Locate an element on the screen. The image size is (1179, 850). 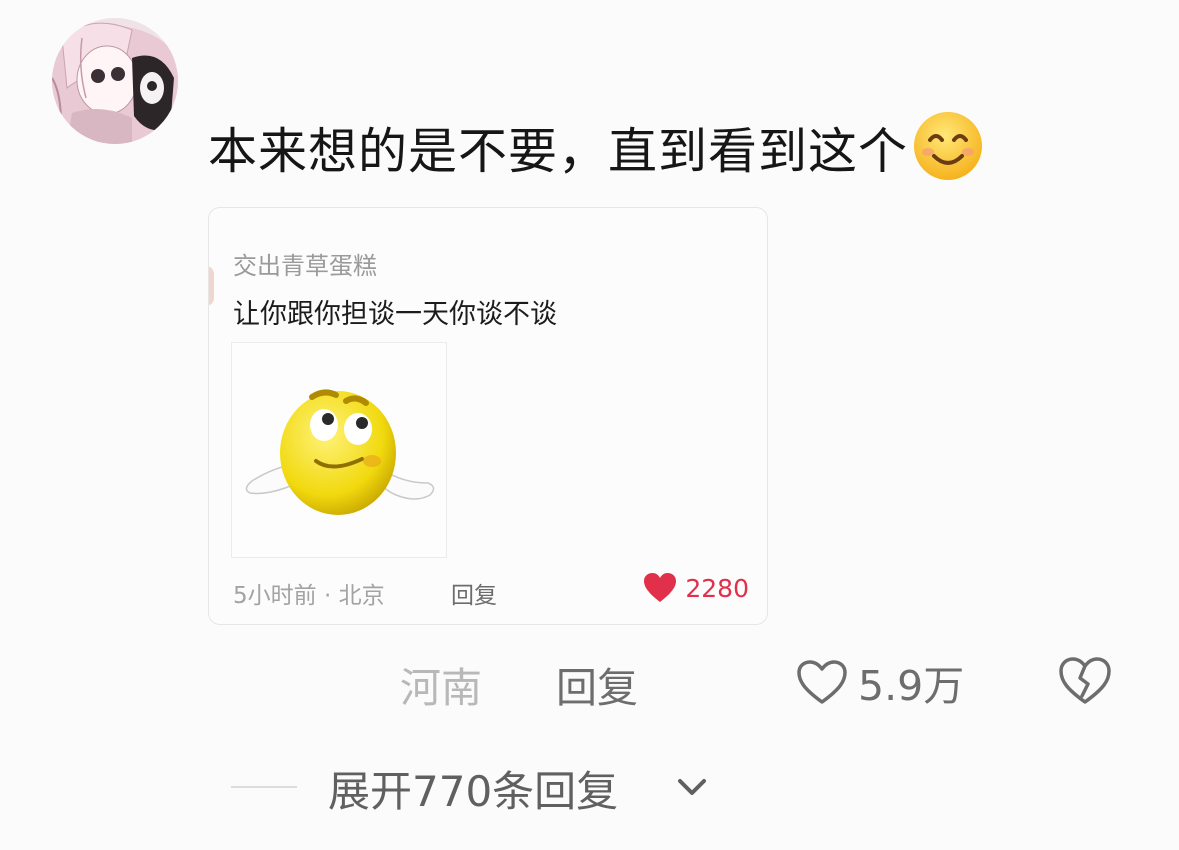
broken-heart-icon is located at coordinates (1085, 680).